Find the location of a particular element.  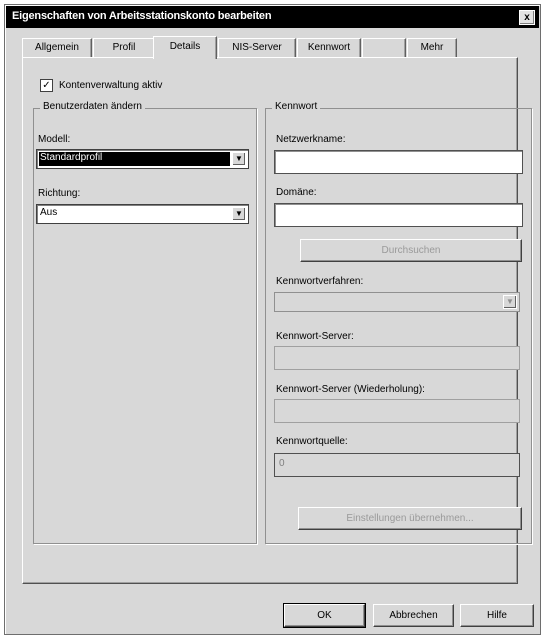

model-label: Modell: is located at coordinates (54, 139).